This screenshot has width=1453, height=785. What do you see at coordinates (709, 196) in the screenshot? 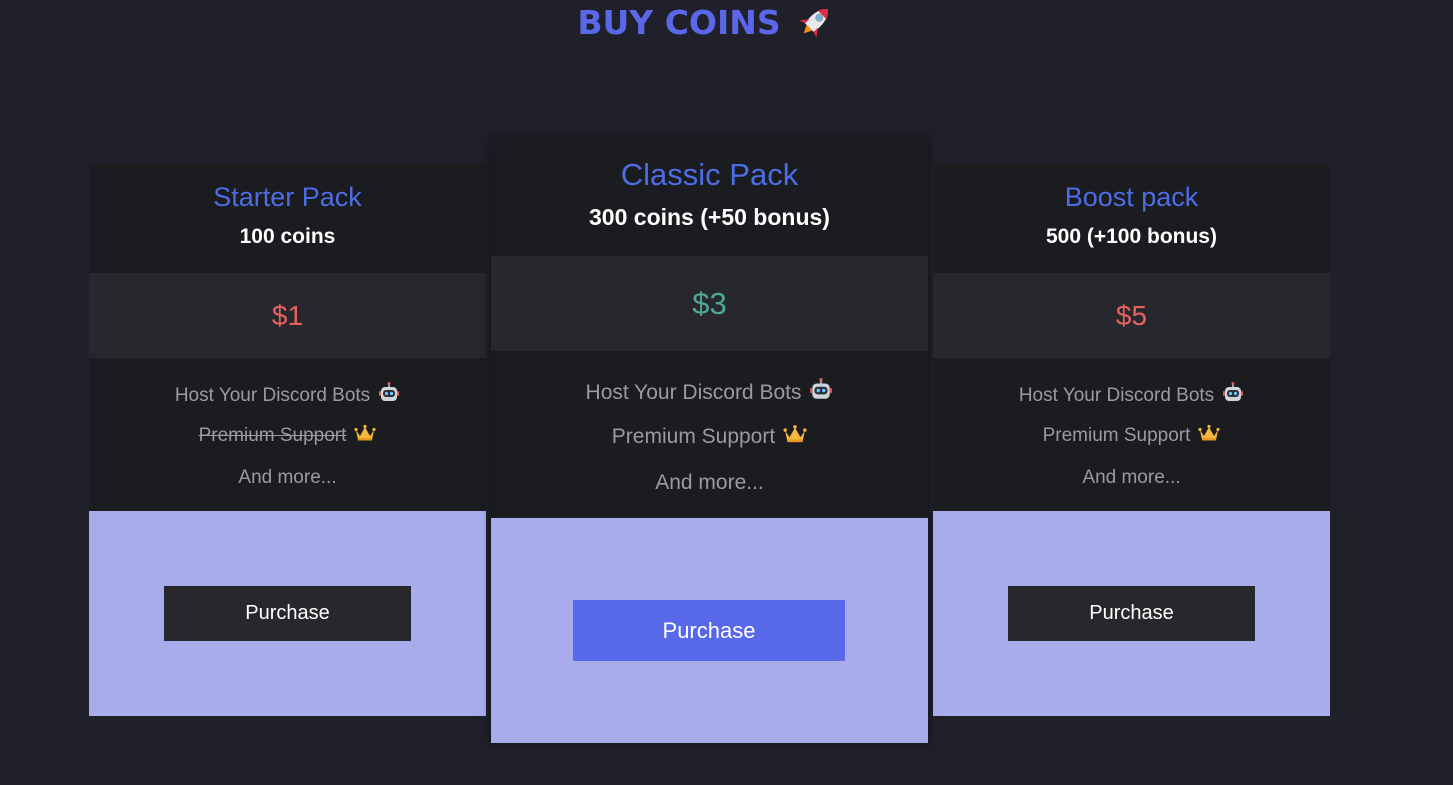
I see `pack-header: Classic Pack 300 coins (+50 bonus)` at bounding box center [709, 196].